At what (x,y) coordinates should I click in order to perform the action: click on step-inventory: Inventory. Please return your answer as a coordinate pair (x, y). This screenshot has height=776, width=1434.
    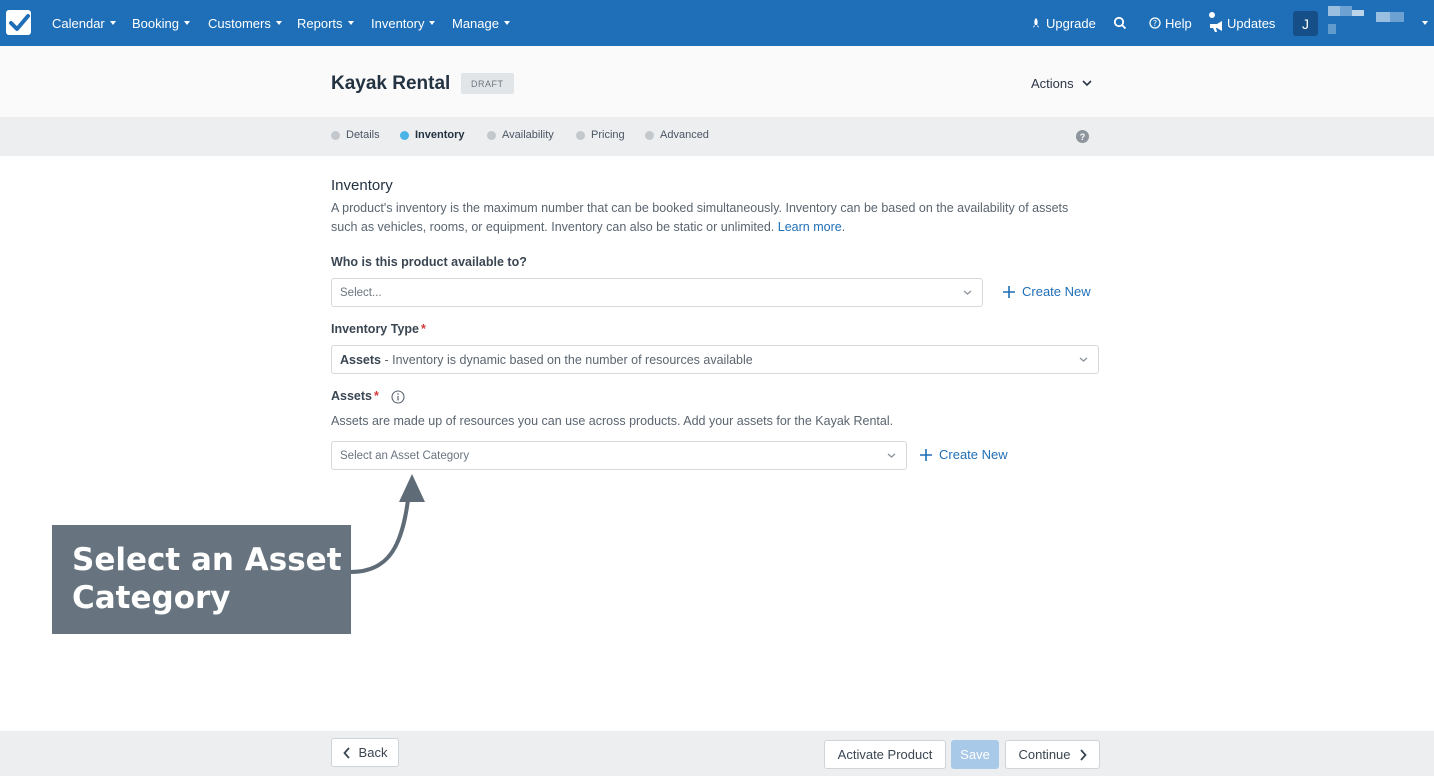
    Looking at the image, I should click on (432, 135).